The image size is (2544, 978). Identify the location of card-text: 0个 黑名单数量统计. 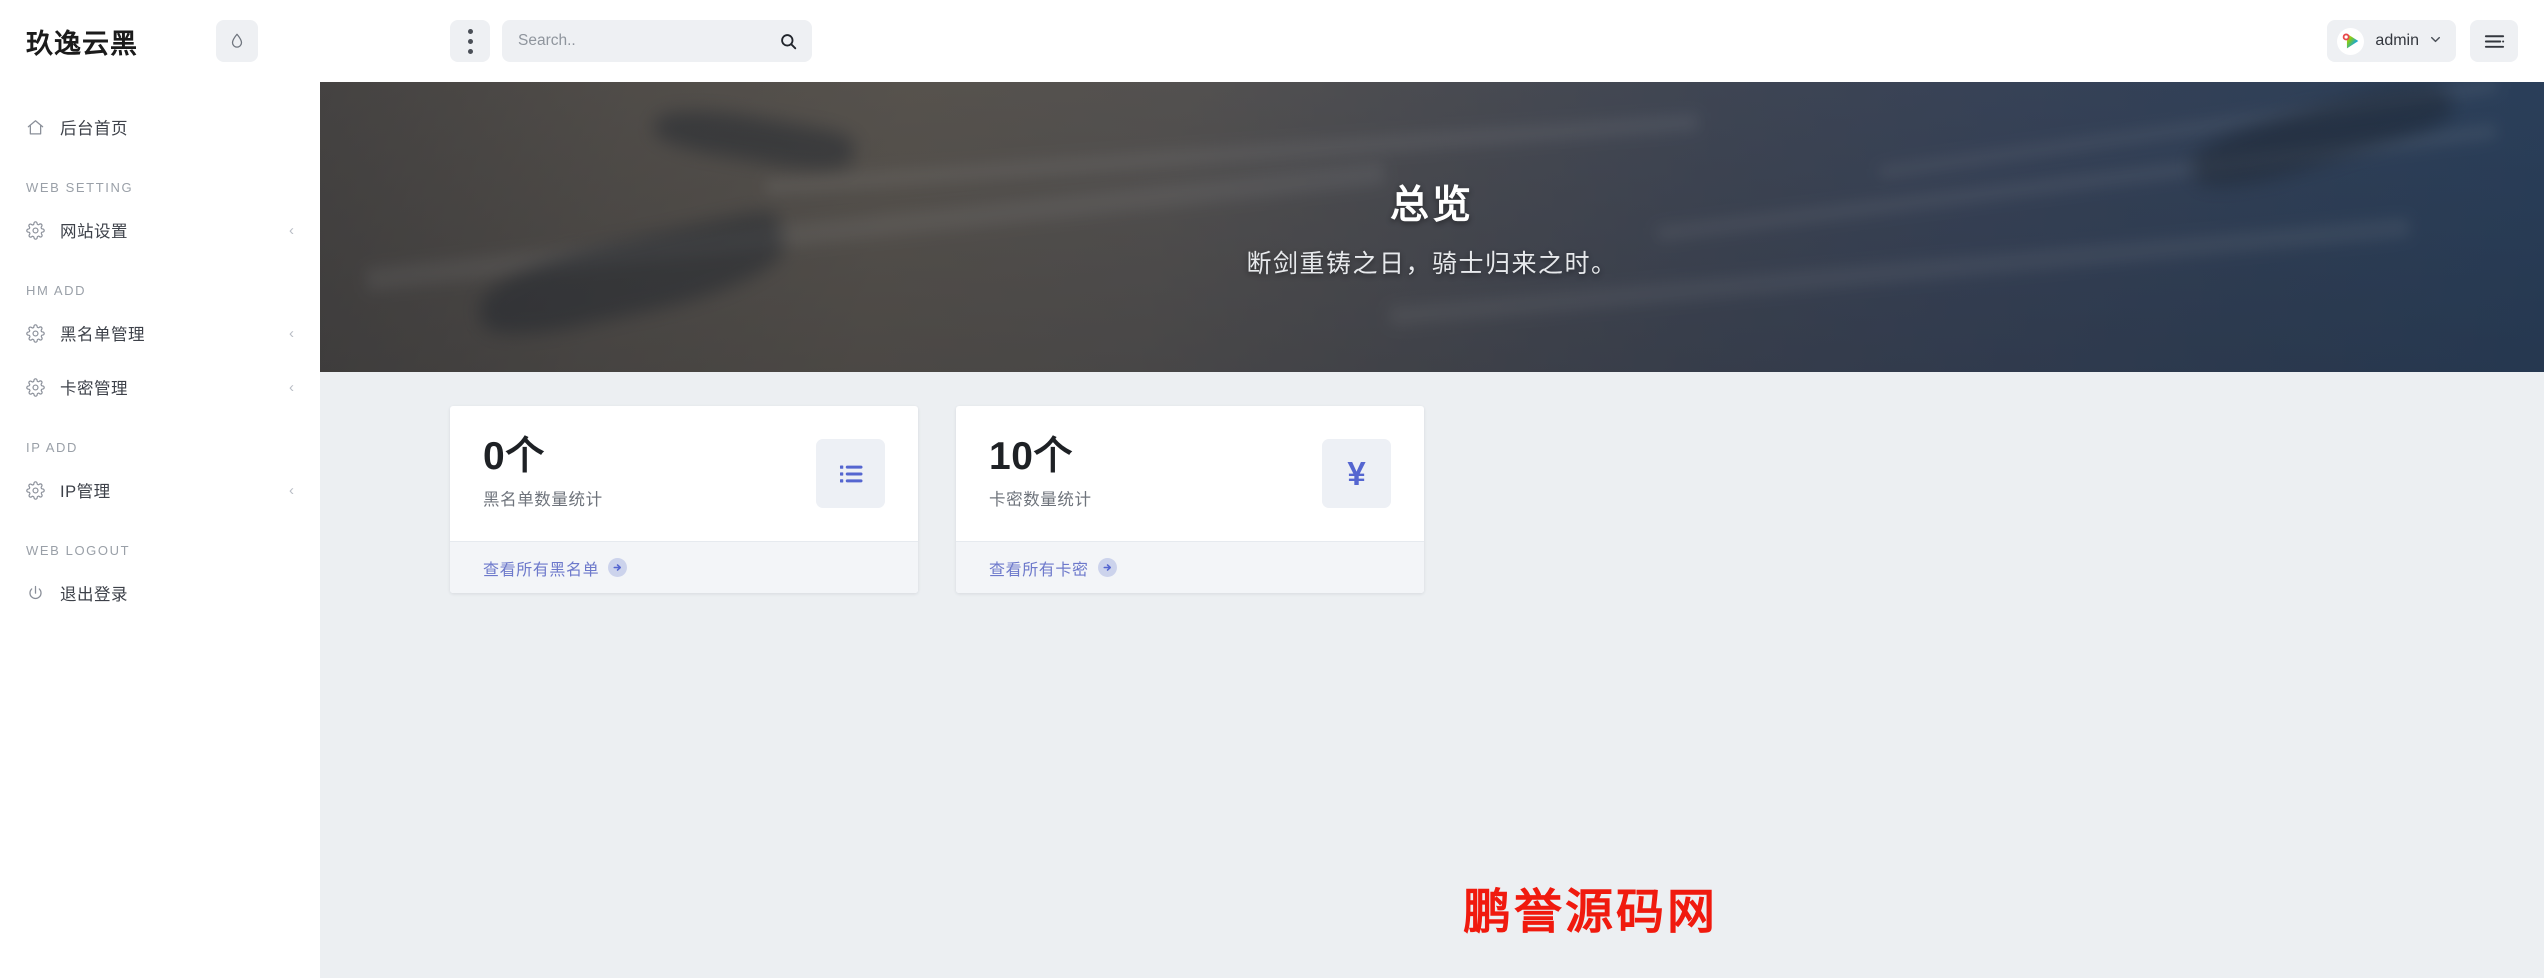
(543, 472).